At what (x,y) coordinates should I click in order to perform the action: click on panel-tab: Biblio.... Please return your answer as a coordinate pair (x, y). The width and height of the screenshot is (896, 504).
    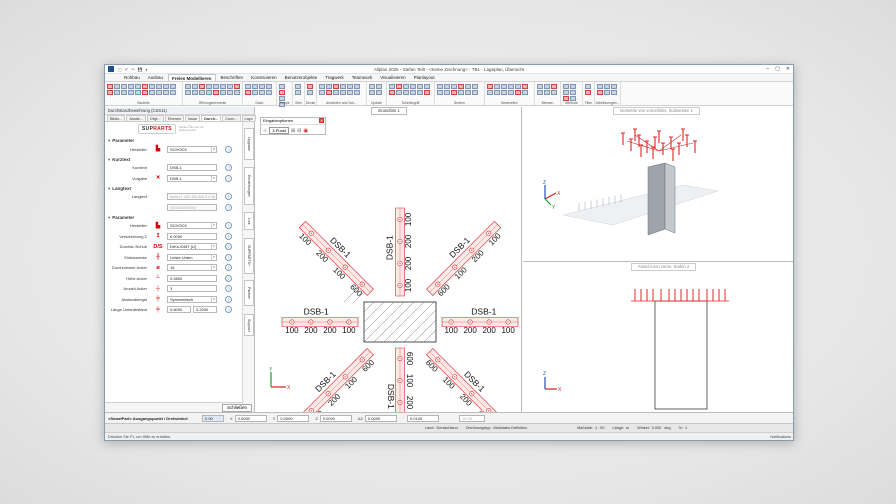
    Looking at the image, I should click on (116, 118).